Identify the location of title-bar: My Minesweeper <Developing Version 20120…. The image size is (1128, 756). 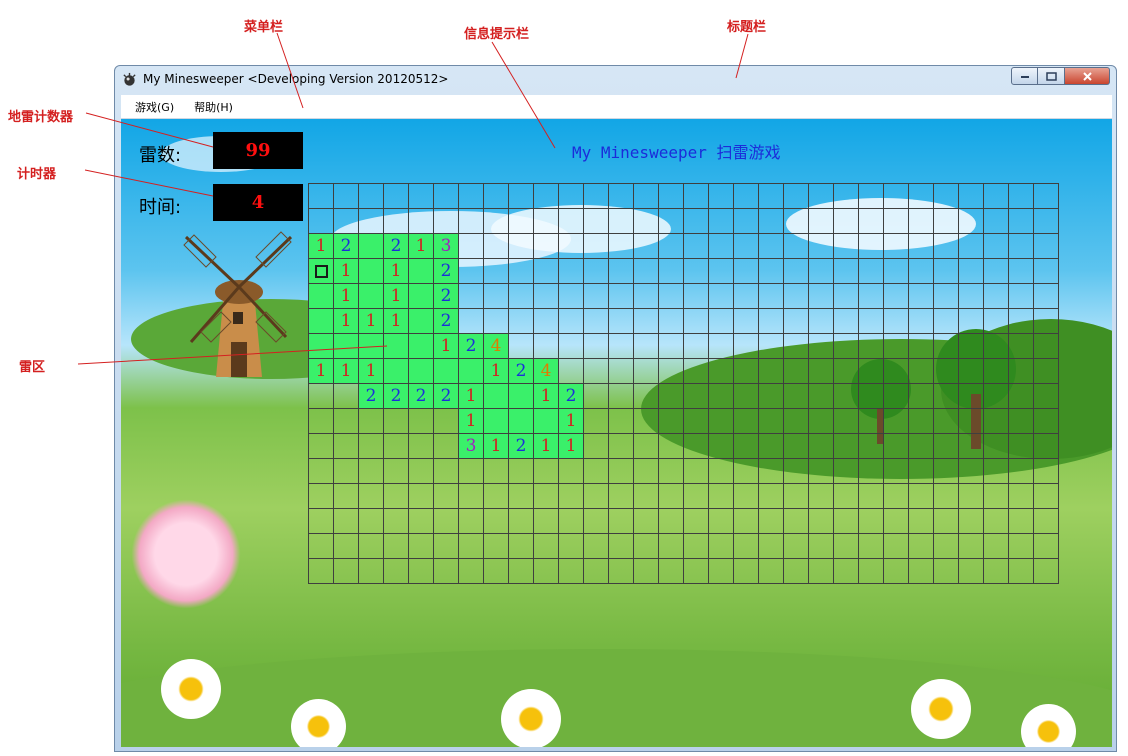
(615, 79).